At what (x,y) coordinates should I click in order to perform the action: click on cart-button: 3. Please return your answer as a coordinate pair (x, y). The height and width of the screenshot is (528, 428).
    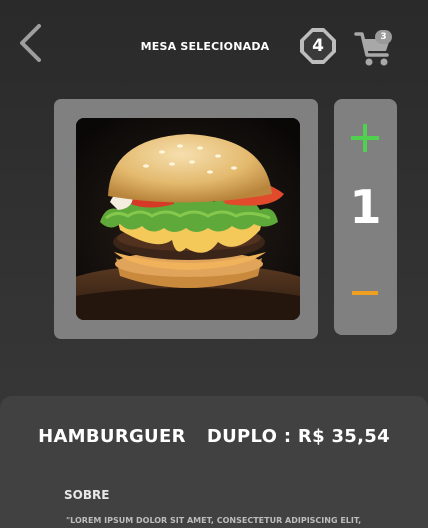
    Looking at the image, I should click on (376, 49).